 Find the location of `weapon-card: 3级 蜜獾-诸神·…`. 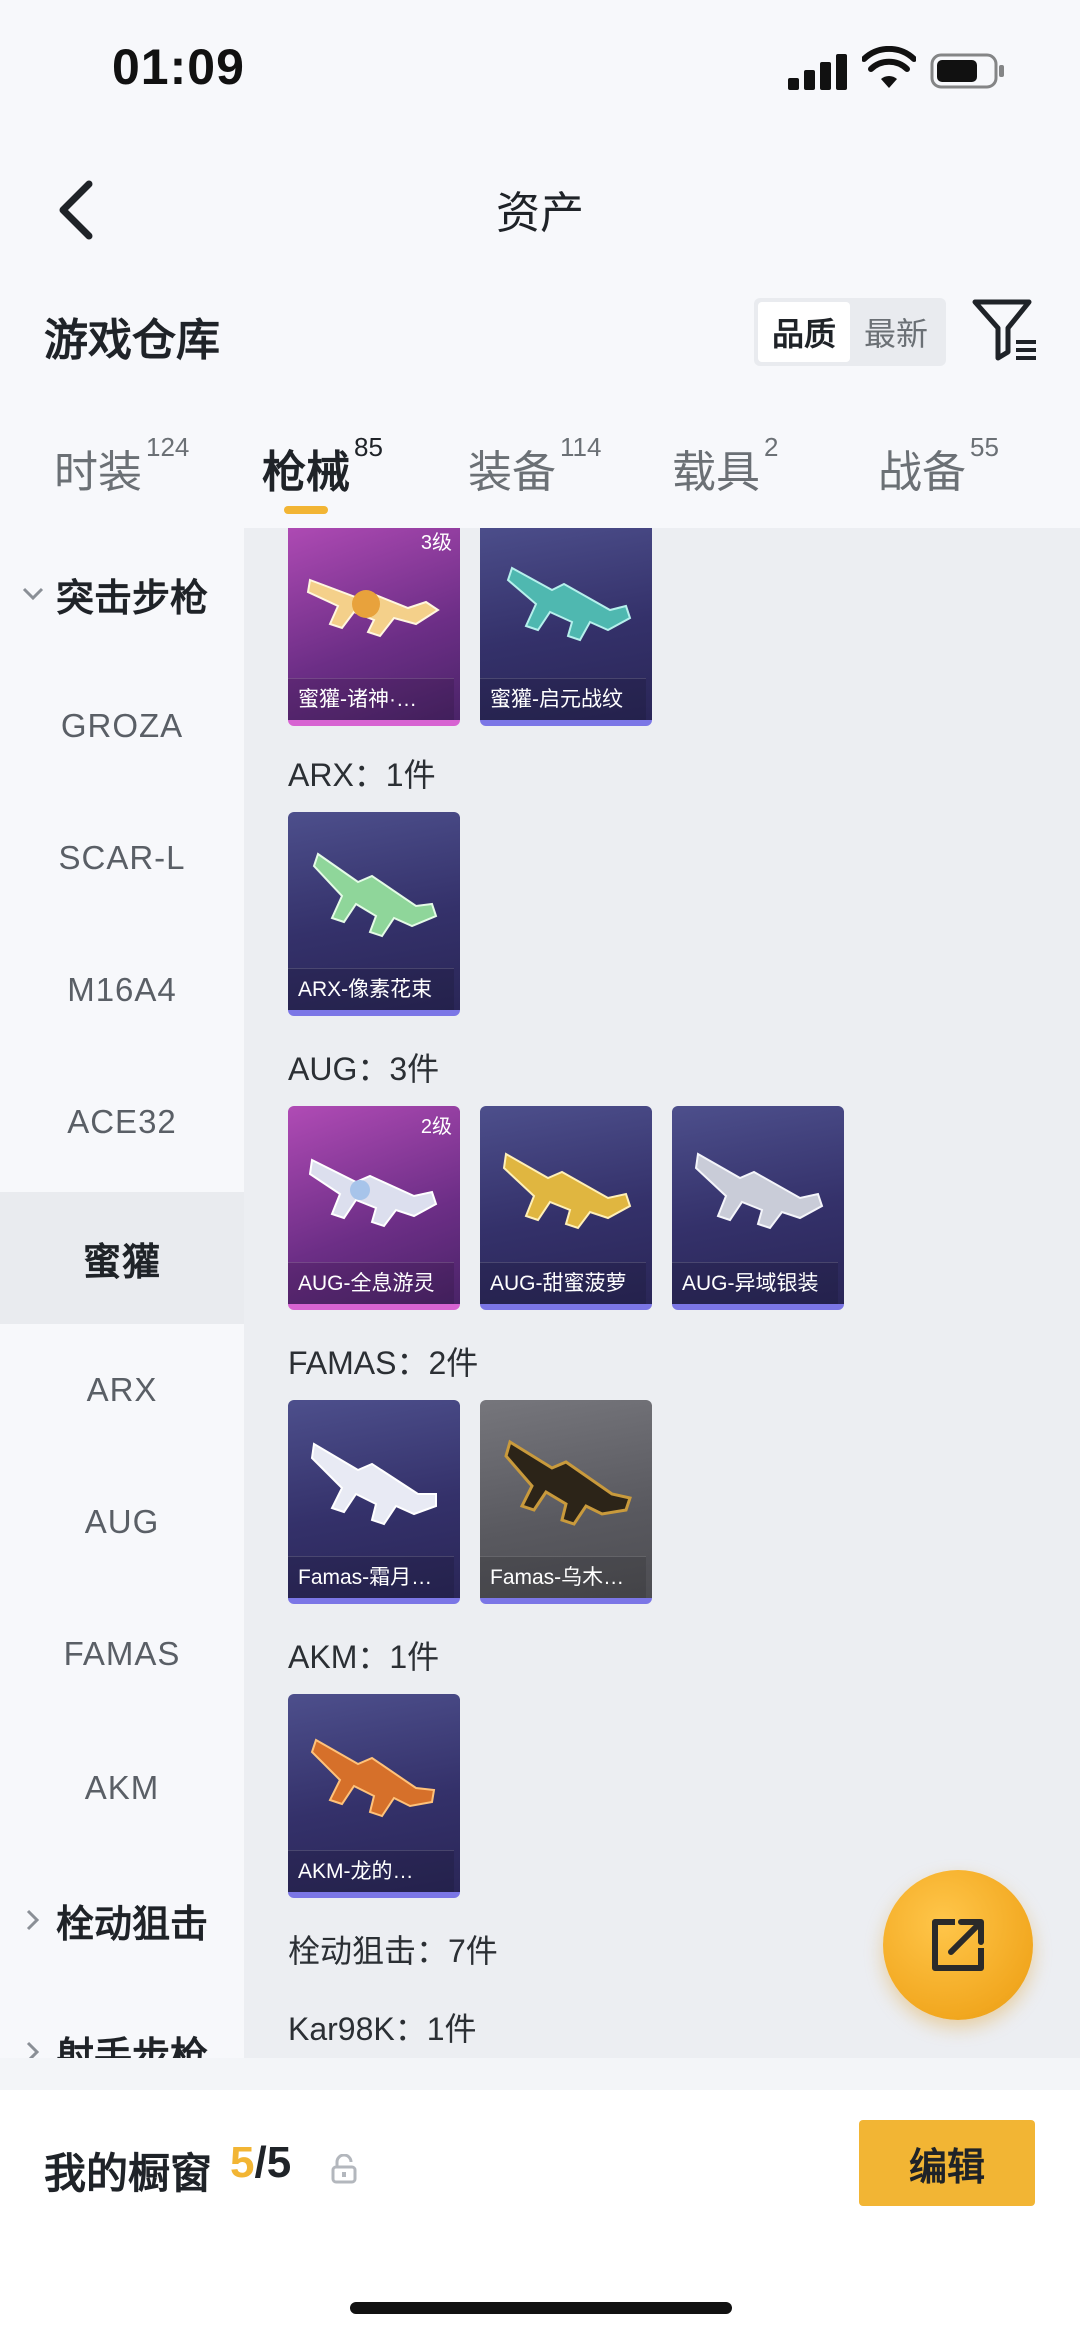

weapon-card: 3级 蜜獾-诸神·… is located at coordinates (374, 627).